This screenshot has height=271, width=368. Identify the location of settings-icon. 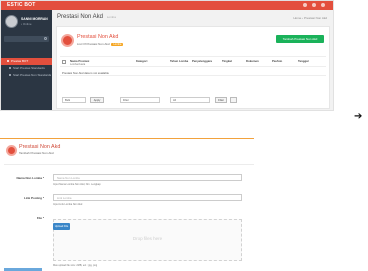
(323, 5).